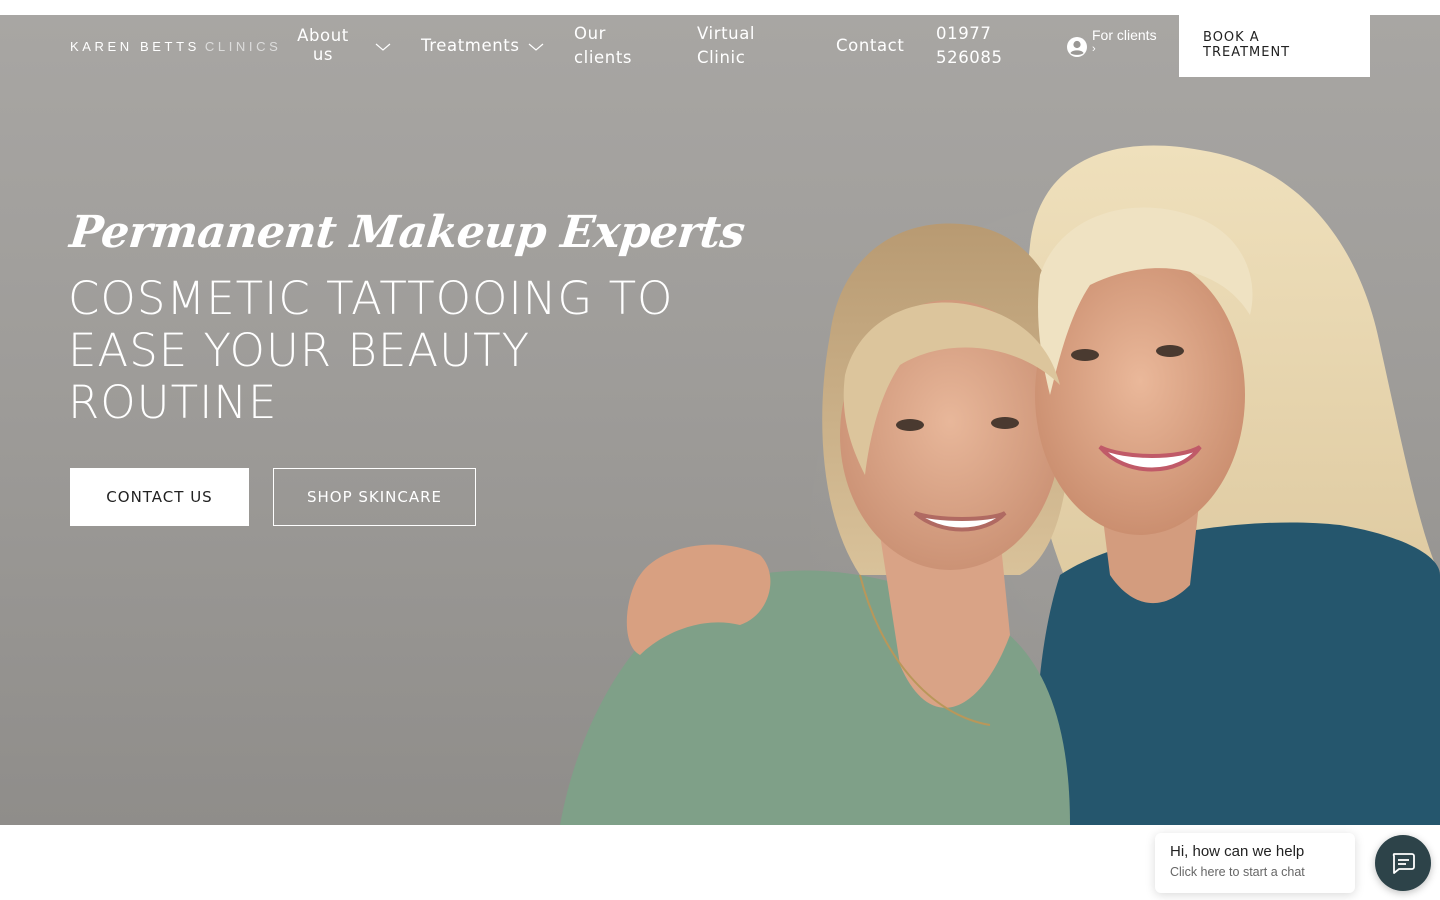 The height and width of the screenshot is (900, 1440). I want to click on chat-prompt-title: Hi, how can we help, so click(1237, 851).